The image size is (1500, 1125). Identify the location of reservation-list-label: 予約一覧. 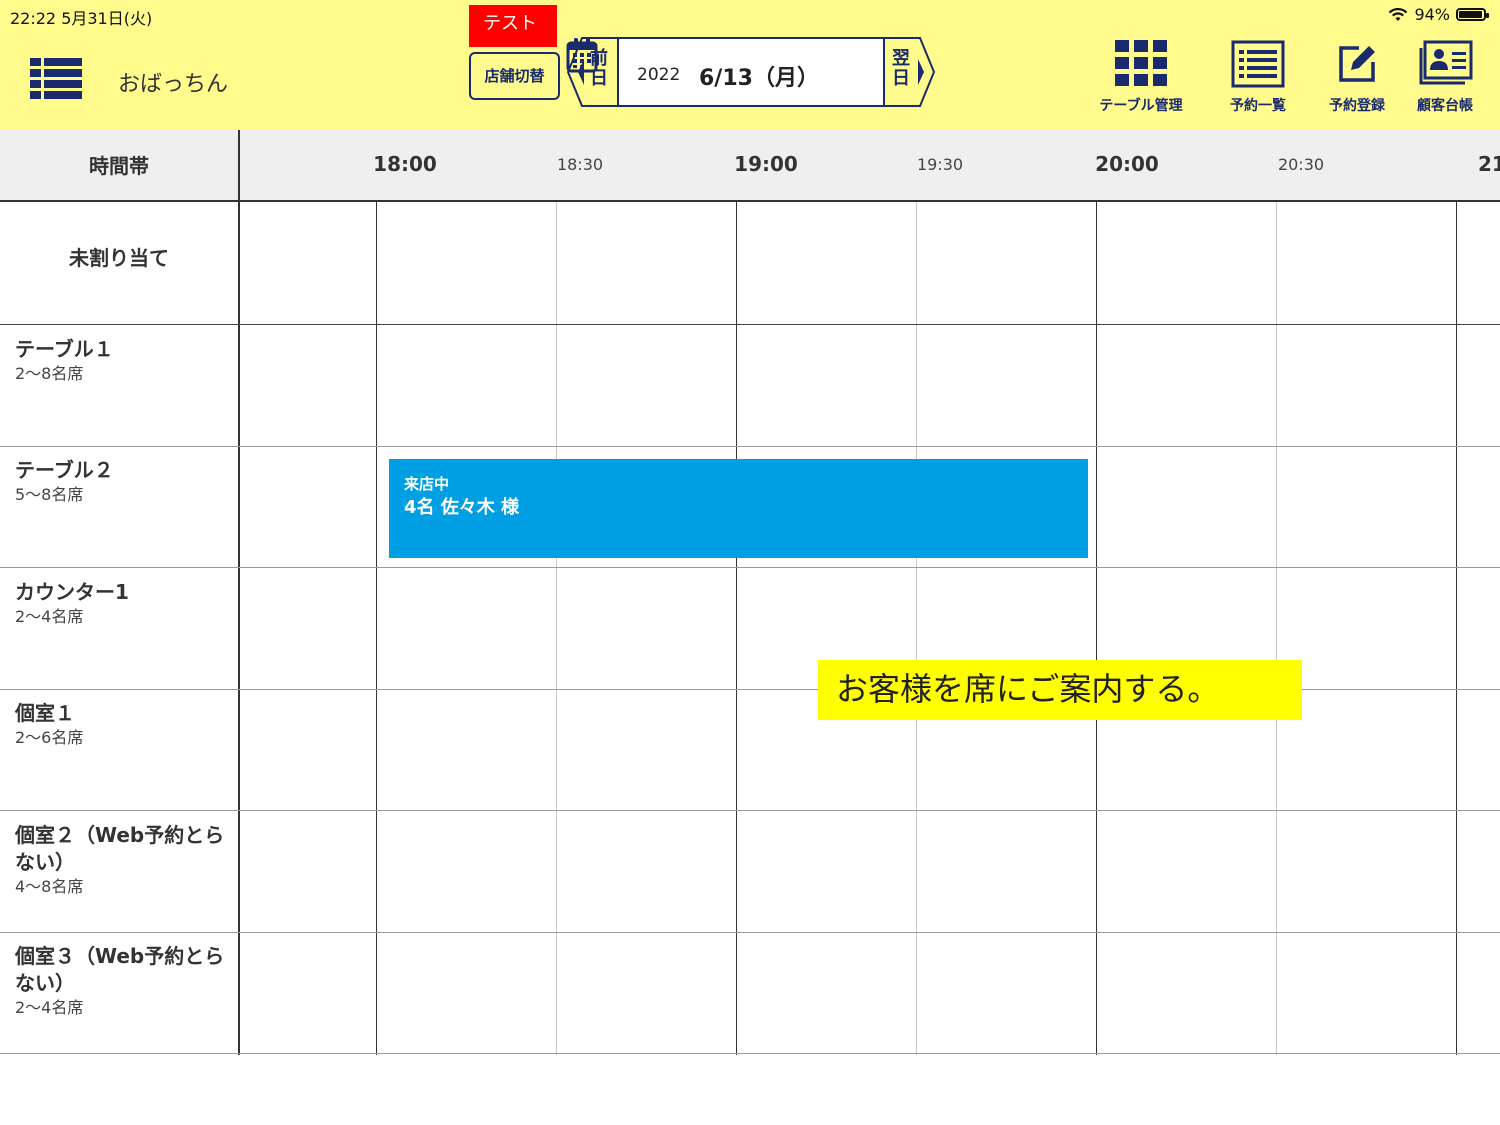
(1258, 106).